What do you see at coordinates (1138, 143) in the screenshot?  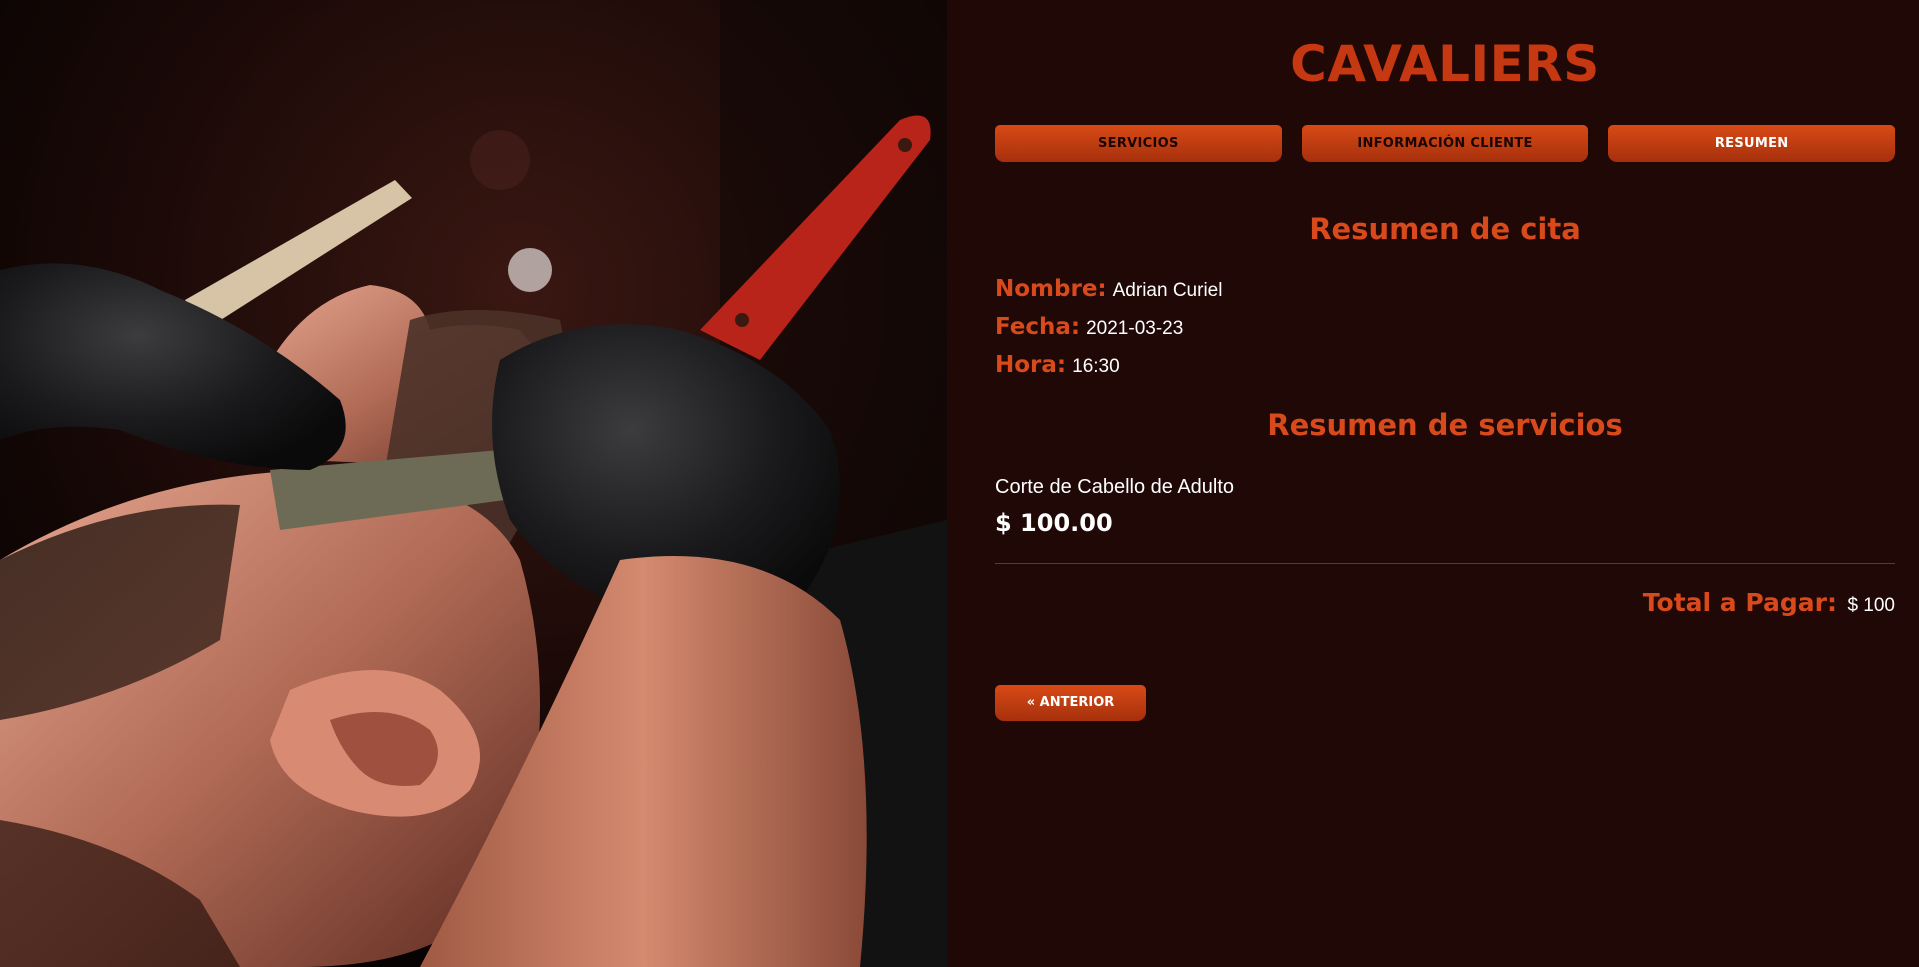 I see `tab-servicios: SERVICIOS` at bounding box center [1138, 143].